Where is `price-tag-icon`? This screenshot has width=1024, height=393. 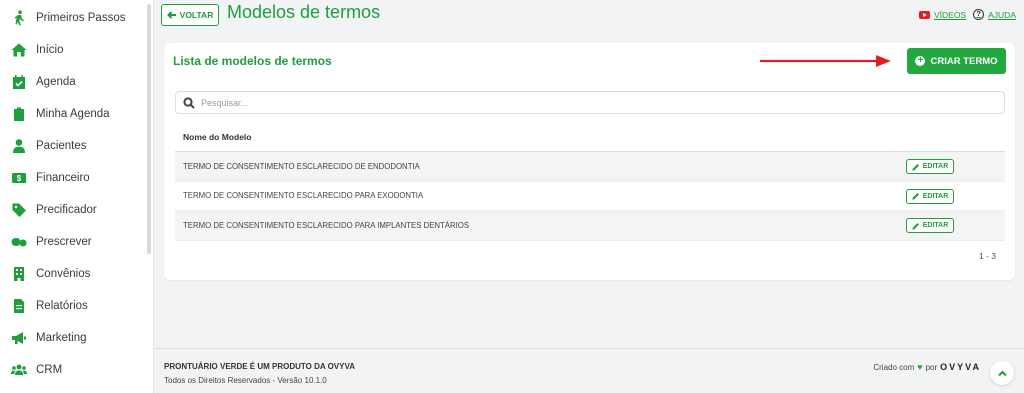
price-tag-icon is located at coordinates (19, 210).